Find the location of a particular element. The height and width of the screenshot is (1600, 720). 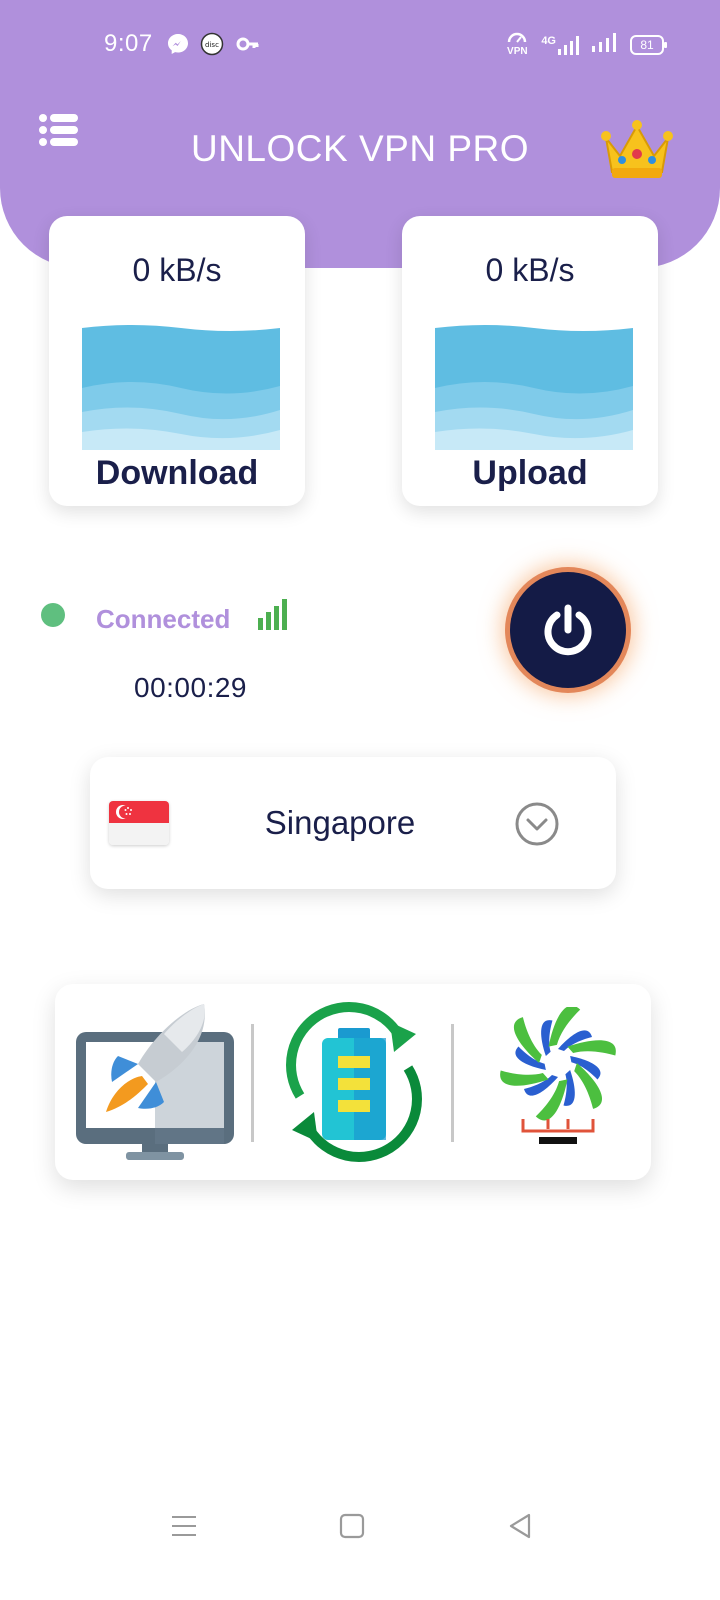

rocket-monitor-icon is located at coordinates (155, 1082).